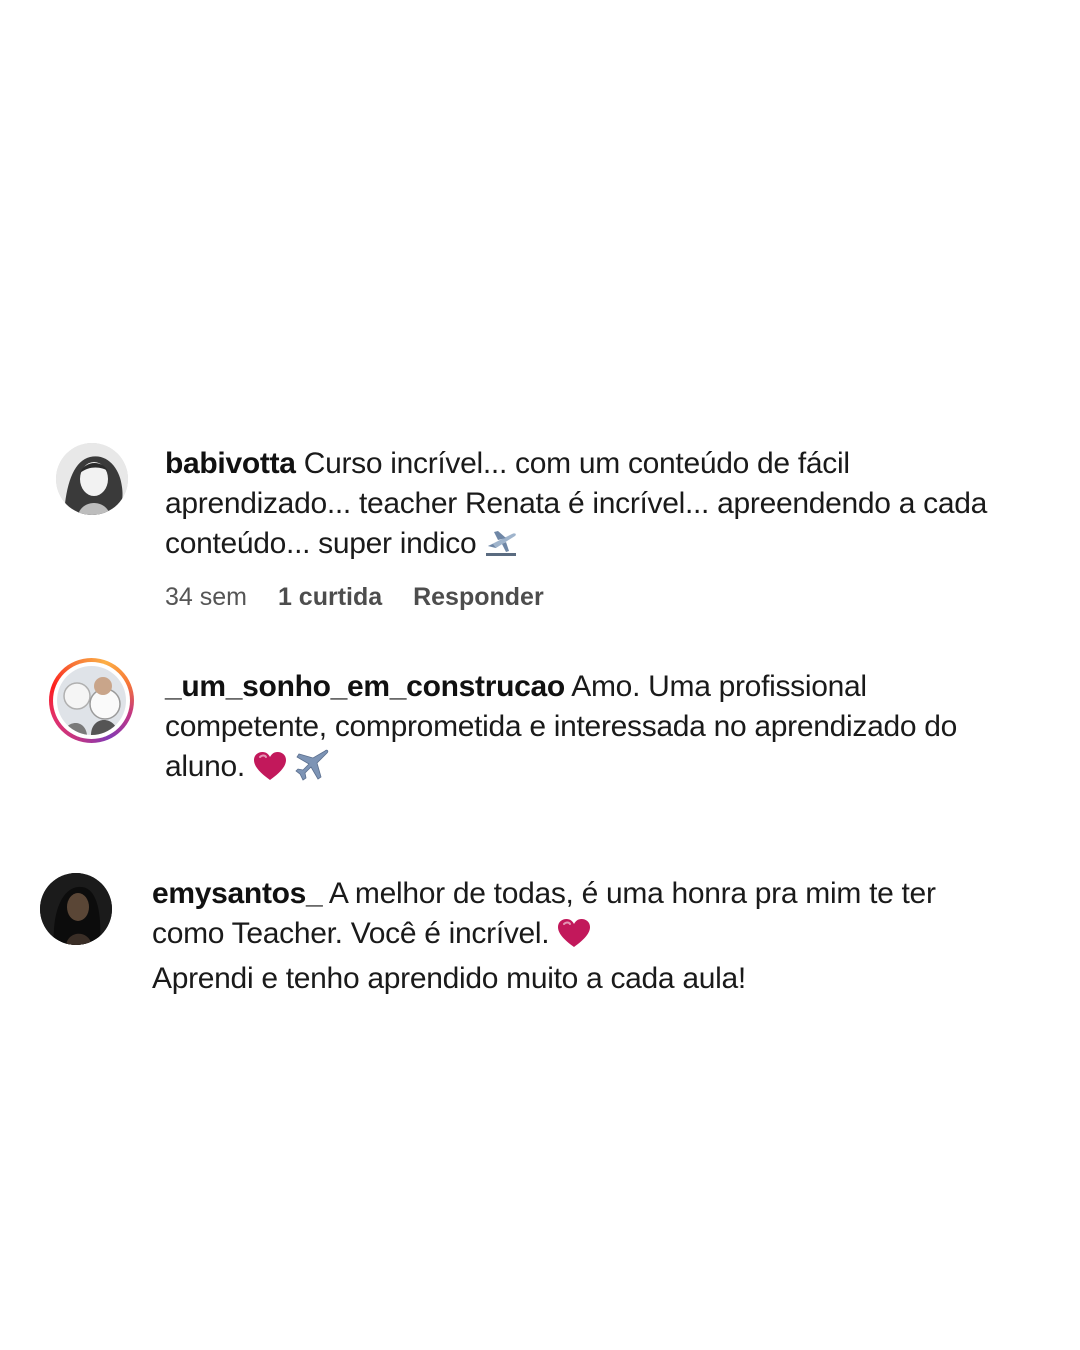 Image resolution: width=1080 pixels, height=1350 pixels. Describe the element at coordinates (206, 597) in the screenshot. I see `timestamp: 34 sem` at that location.